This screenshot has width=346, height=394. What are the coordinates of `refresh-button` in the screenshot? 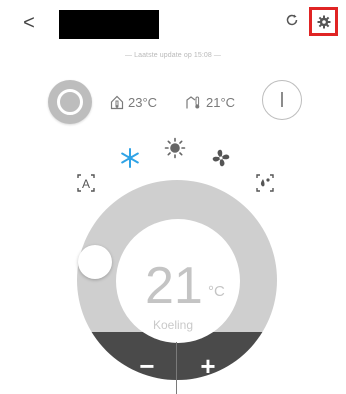 It's located at (292, 23).